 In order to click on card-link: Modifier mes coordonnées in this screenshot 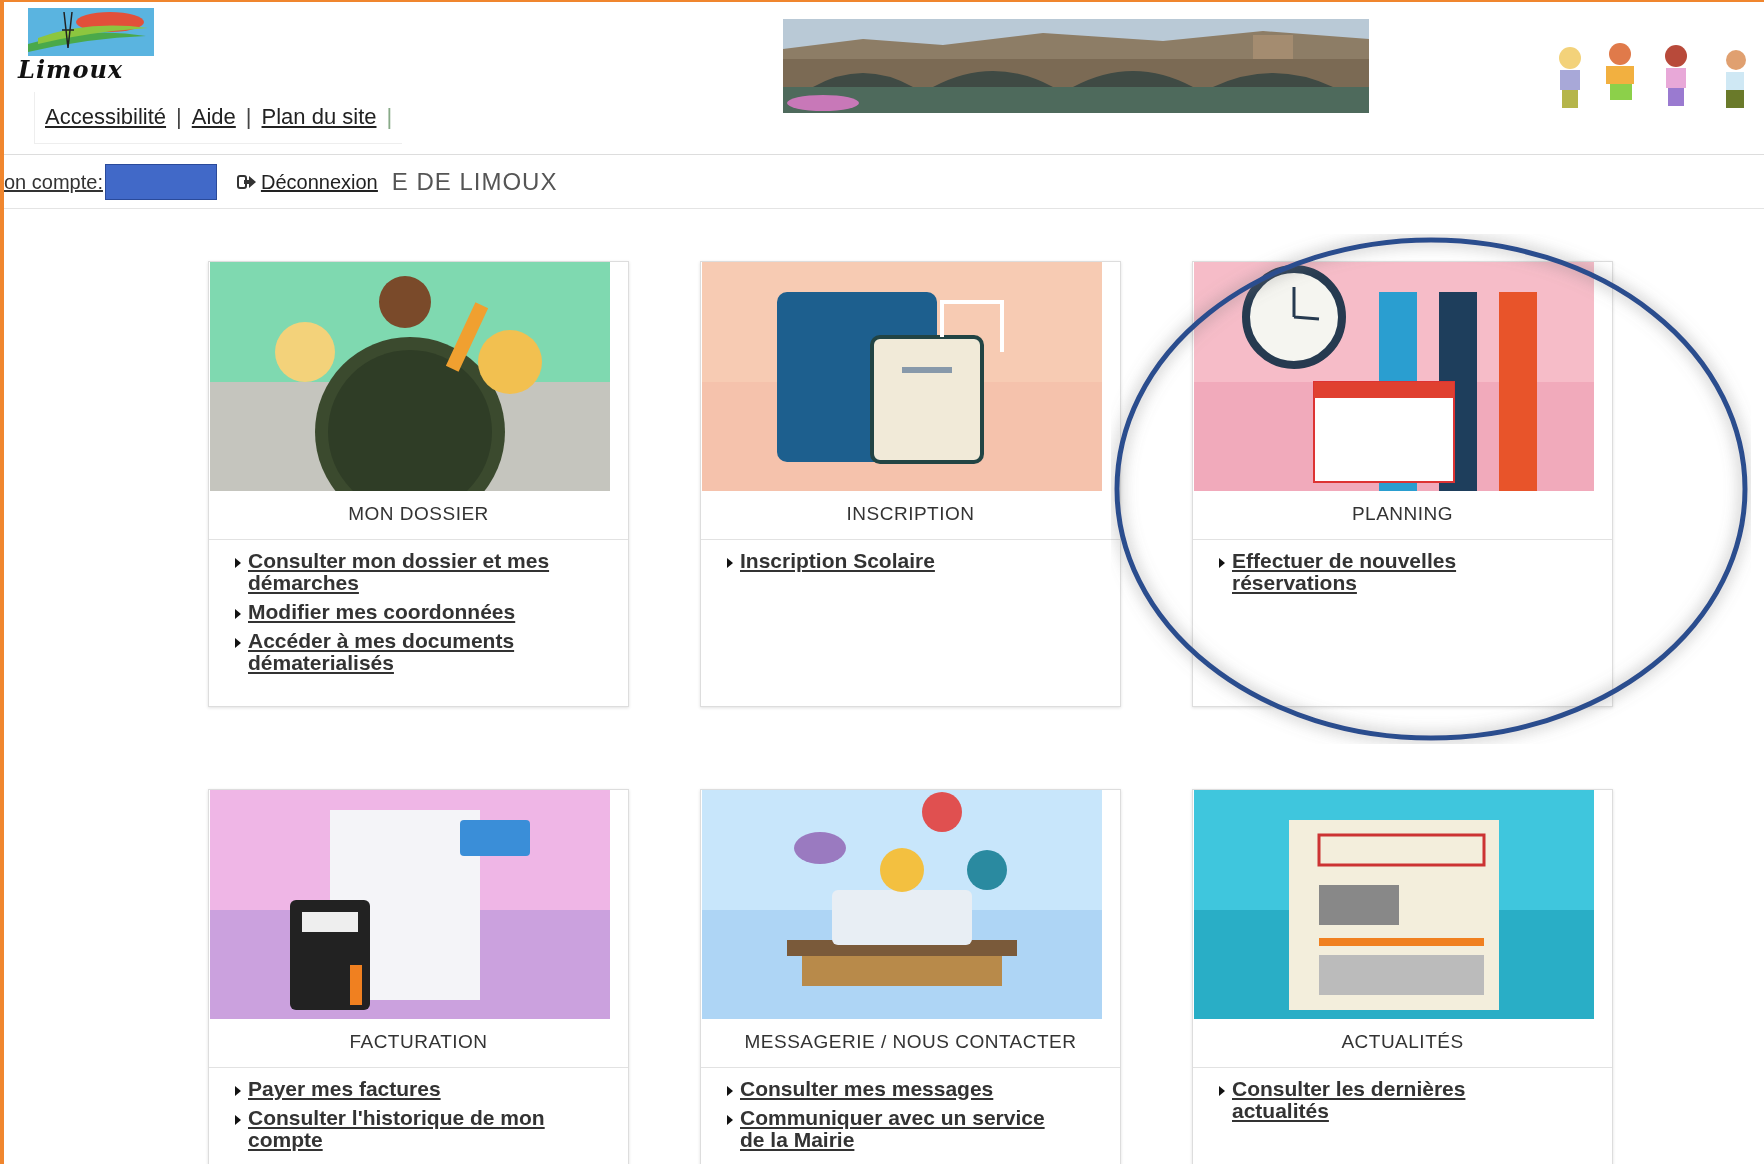, I will do `click(382, 611)`.